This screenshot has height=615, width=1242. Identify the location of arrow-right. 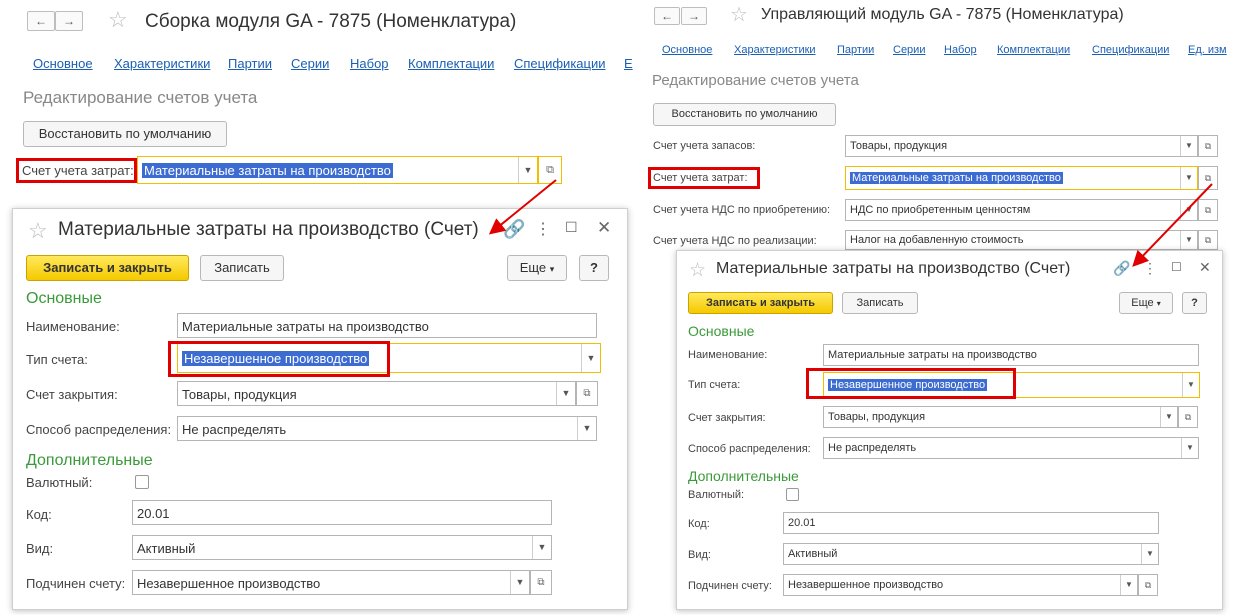
(1172, 225).